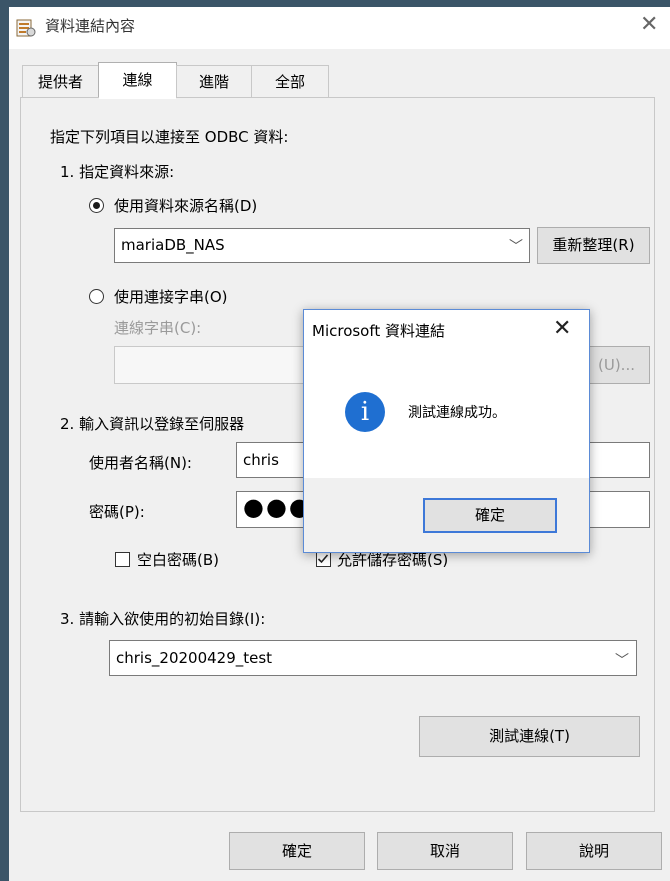 The image size is (670, 881). Describe the element at coordinates (163, 619) in the screenshot. I see `step3-label: 3. 請輸入欲使用的初始目錄(I):` at that location.